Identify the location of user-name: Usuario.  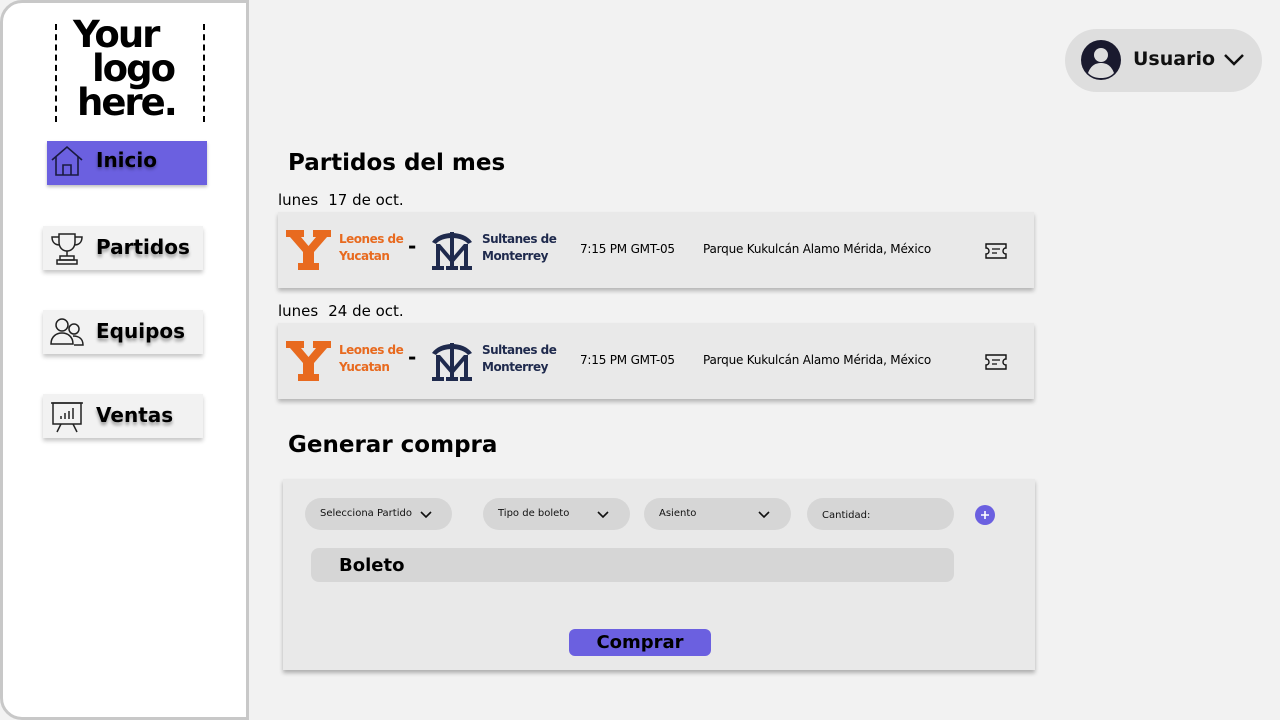
(1174, 59).